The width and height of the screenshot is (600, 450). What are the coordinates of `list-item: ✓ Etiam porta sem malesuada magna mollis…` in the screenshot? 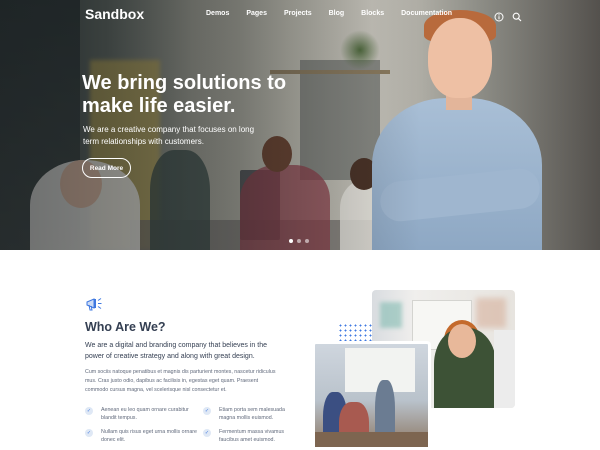 It's located at (249, 414).